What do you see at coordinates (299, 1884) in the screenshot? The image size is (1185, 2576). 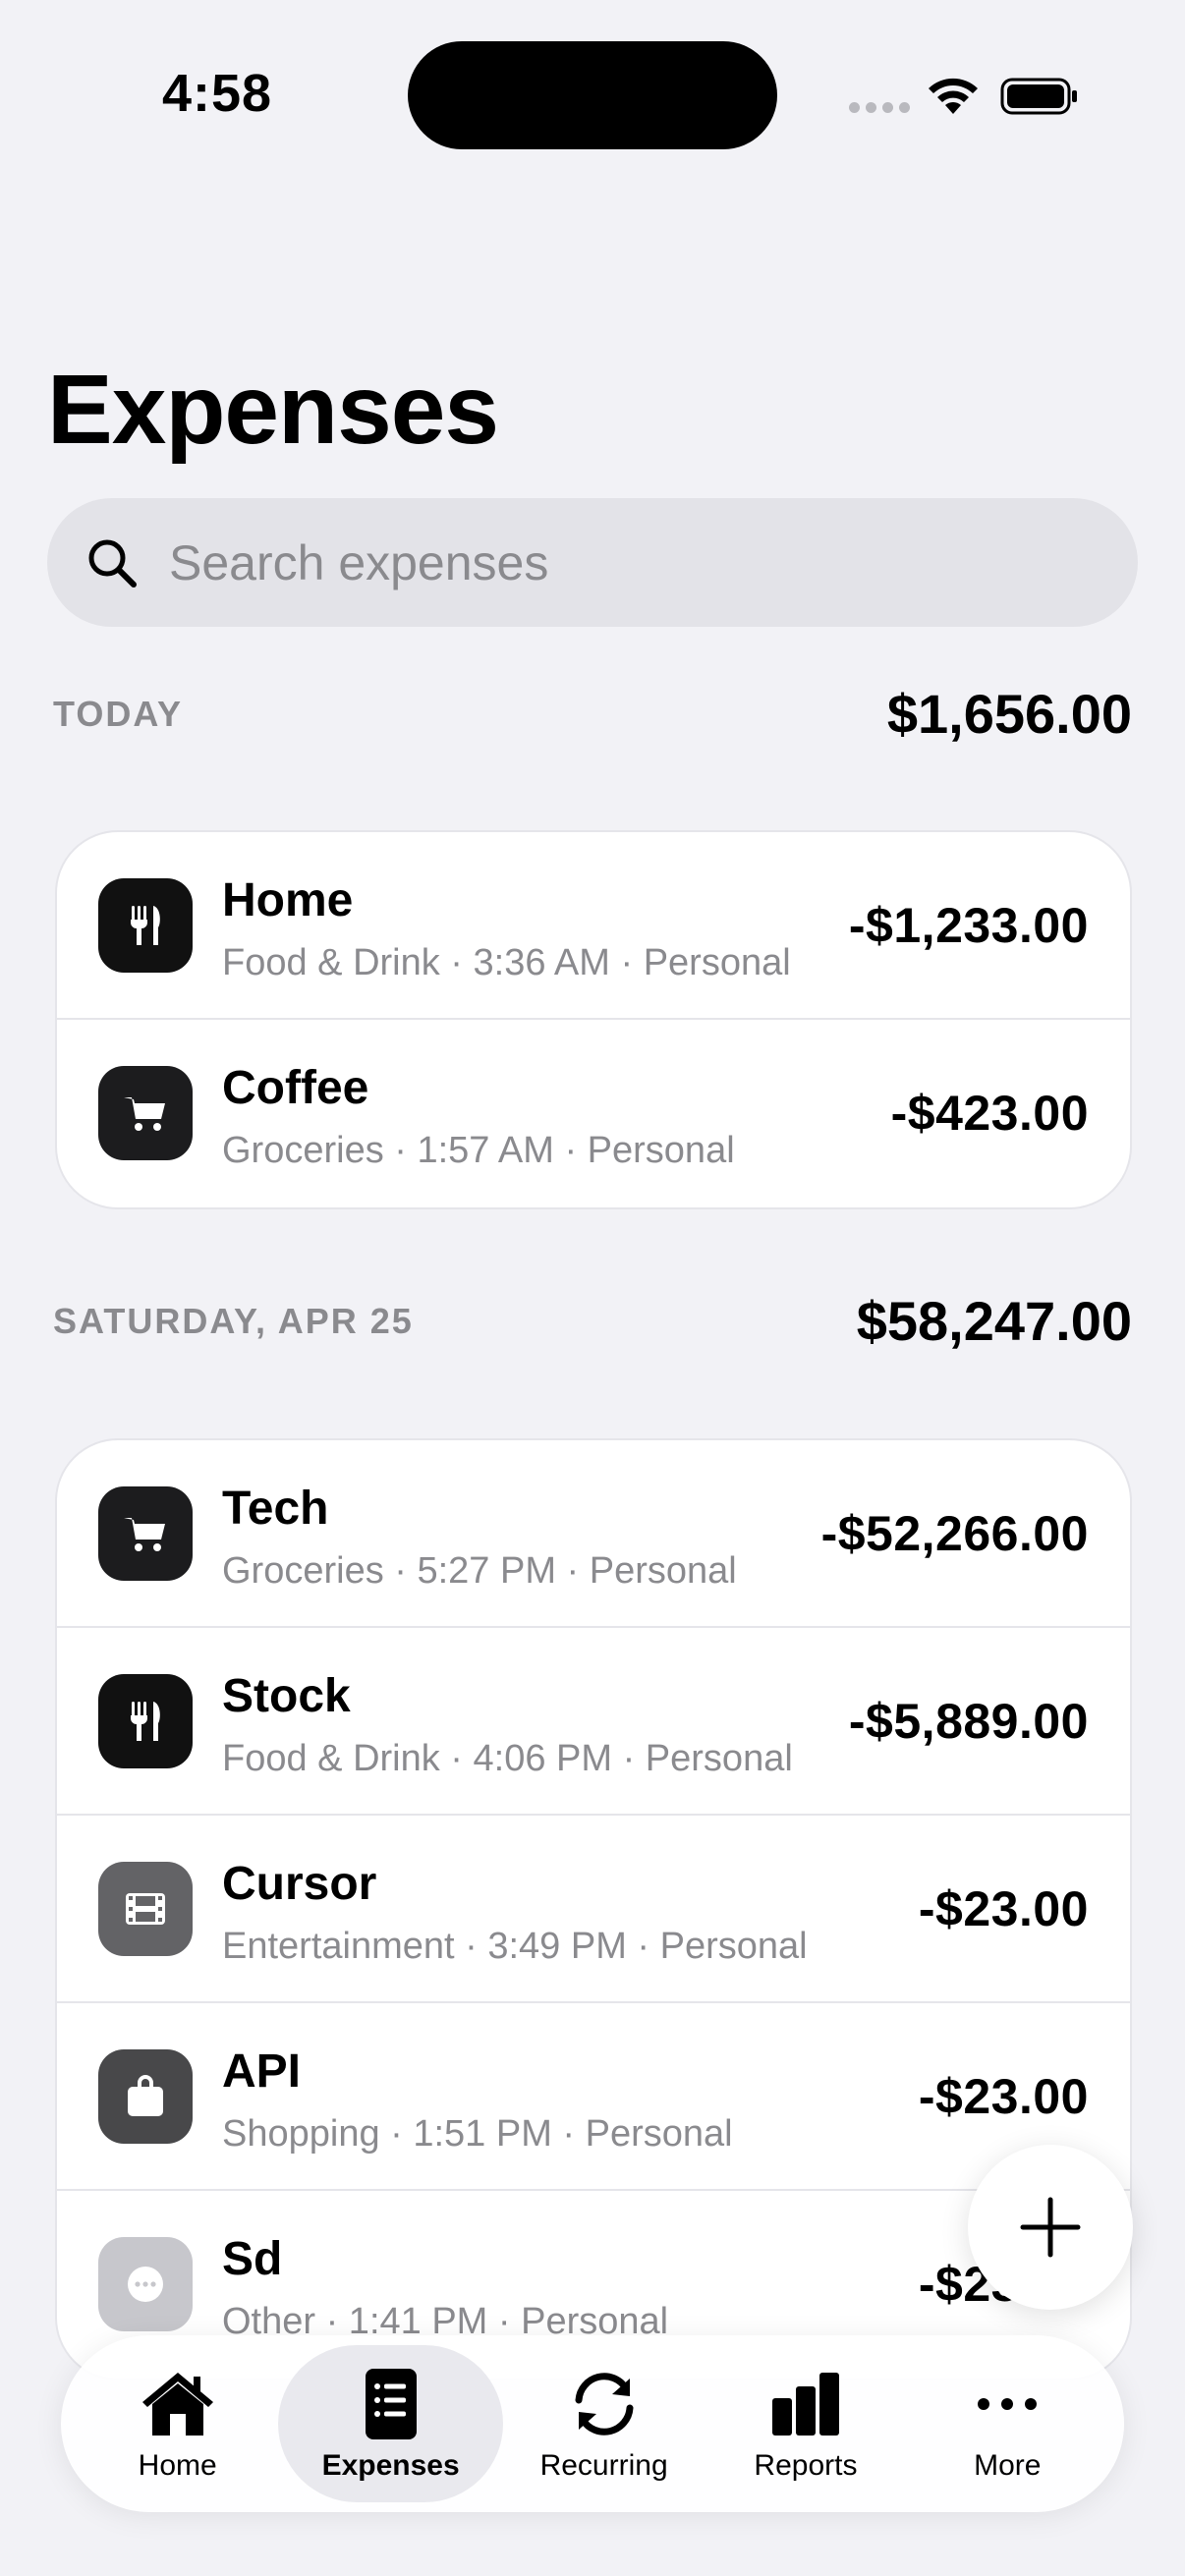 I see `expense-title: Cursor` at bounding box center [299, 1884].